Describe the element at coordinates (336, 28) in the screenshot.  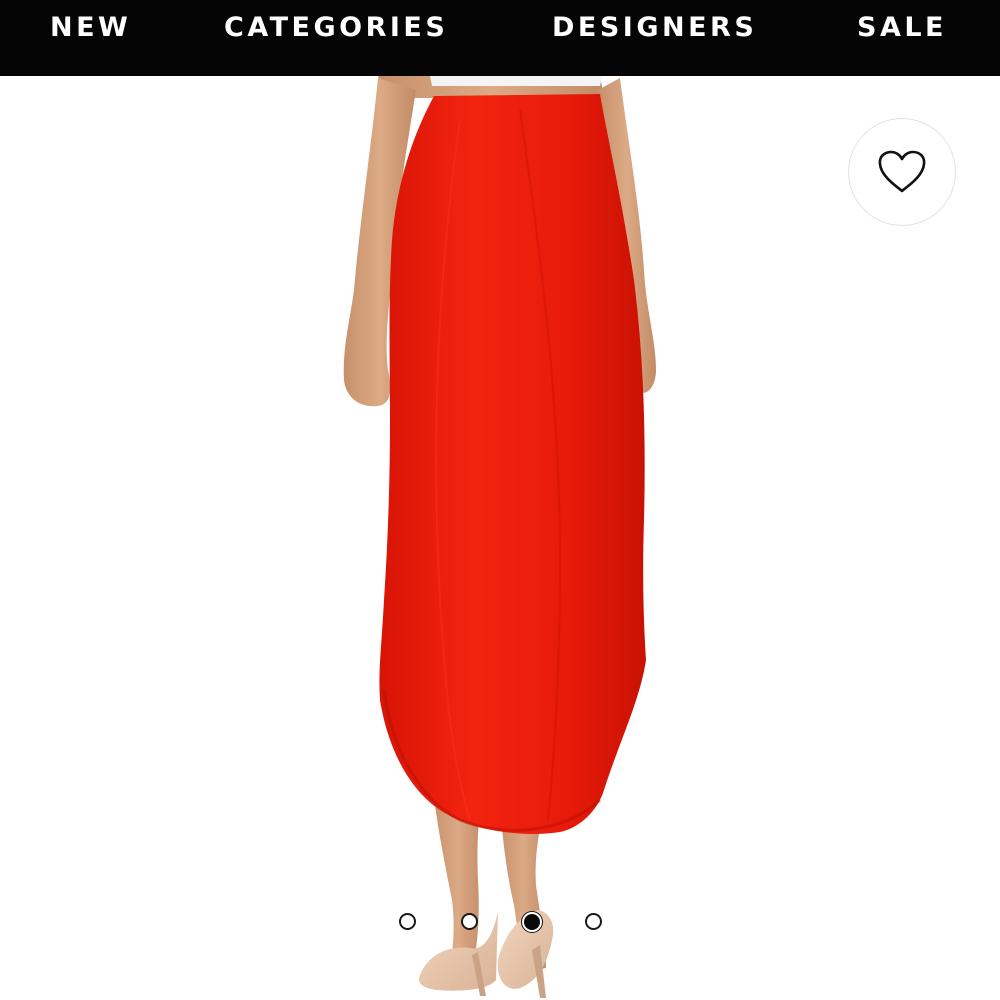
I see `nav-item-categories: CATEGORIES` at that location.